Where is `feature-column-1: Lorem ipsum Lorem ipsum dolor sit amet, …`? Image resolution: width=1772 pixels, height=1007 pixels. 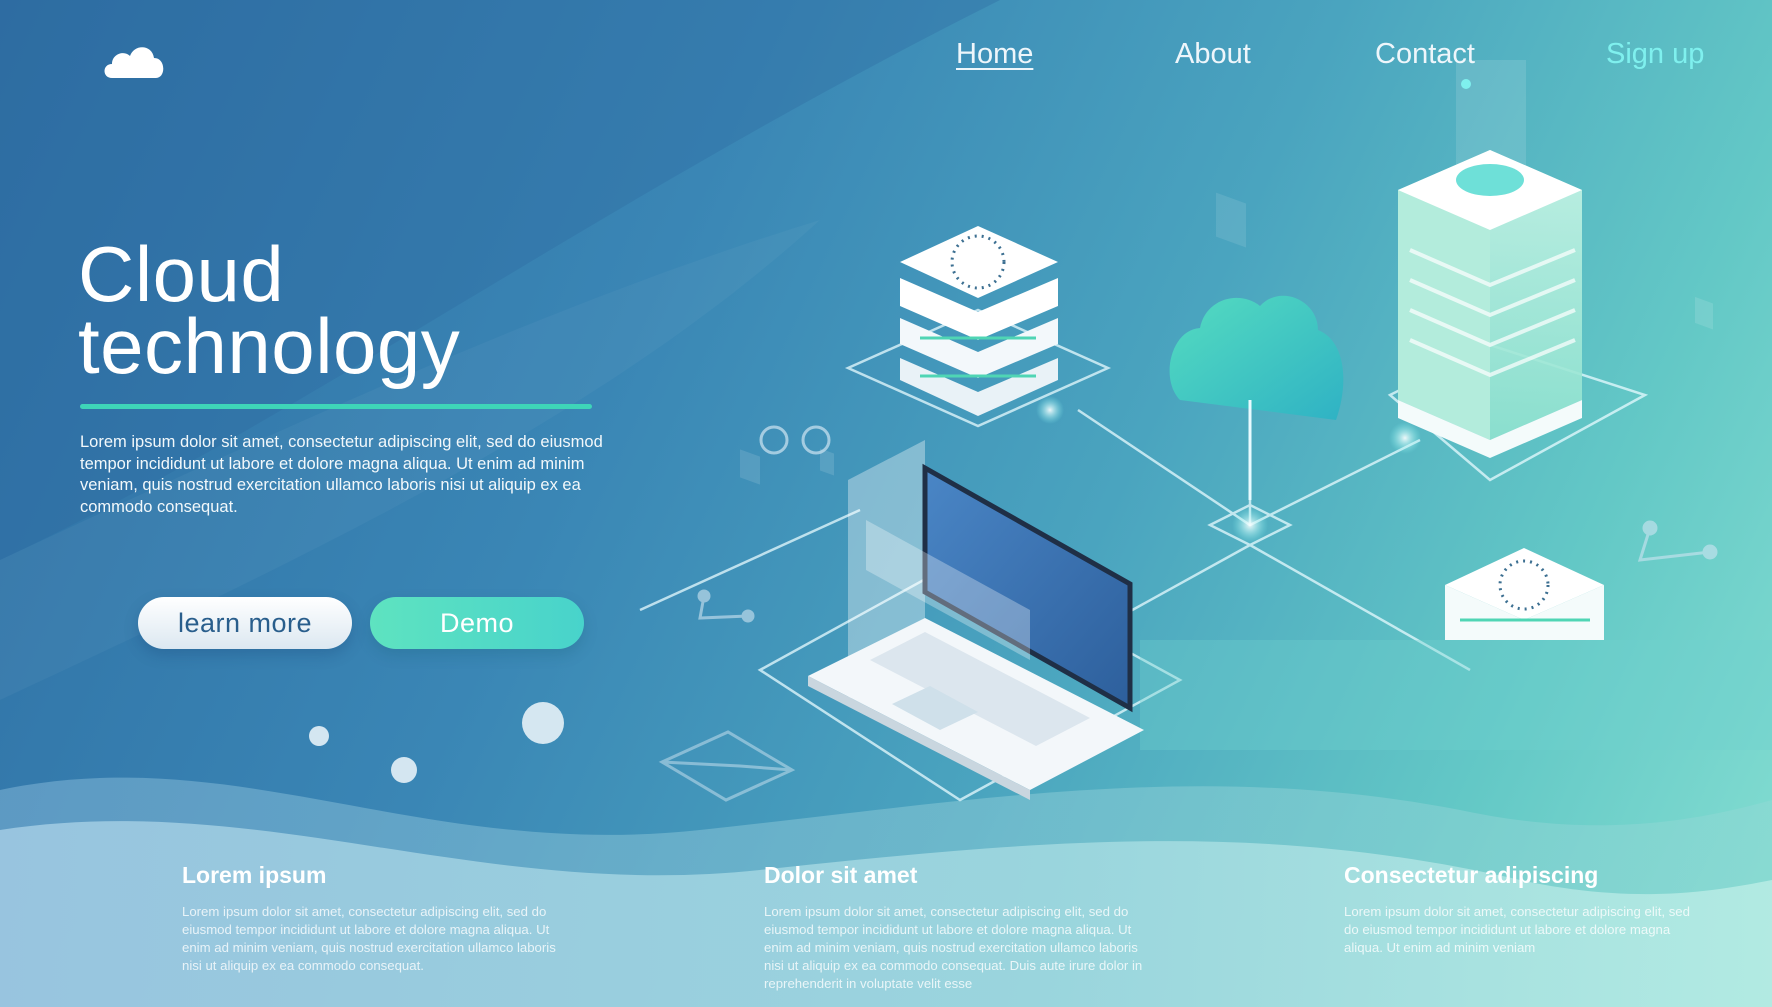
feature-column-1: Lorem ipsum Lorem ipsum dolor sit amet, … is located at coordinates (377, 918).